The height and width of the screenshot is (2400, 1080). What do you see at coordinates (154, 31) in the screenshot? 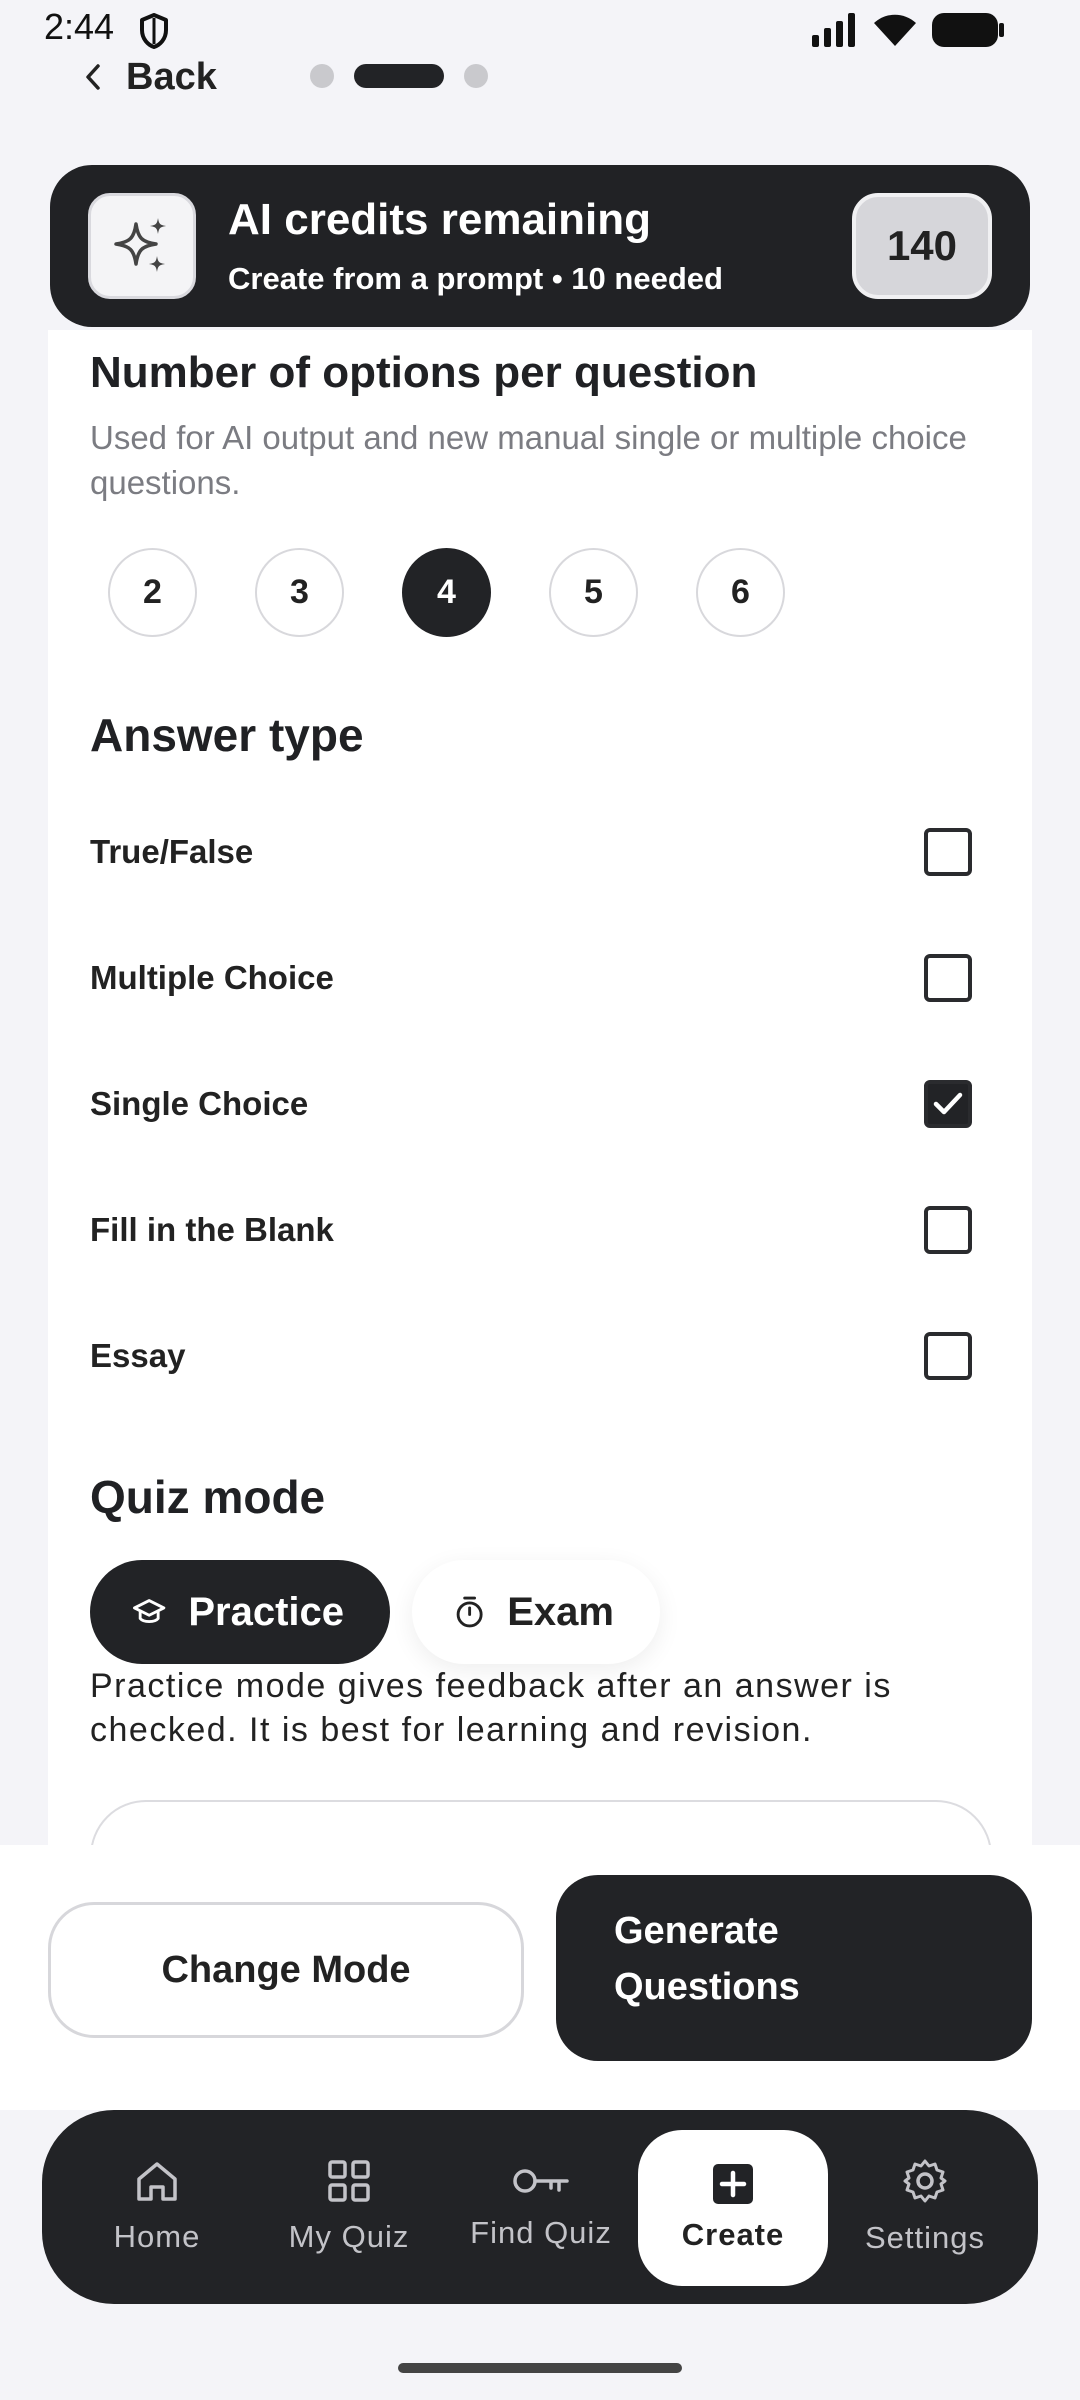
I see `shield-icon` at bounding box center [154, 31].